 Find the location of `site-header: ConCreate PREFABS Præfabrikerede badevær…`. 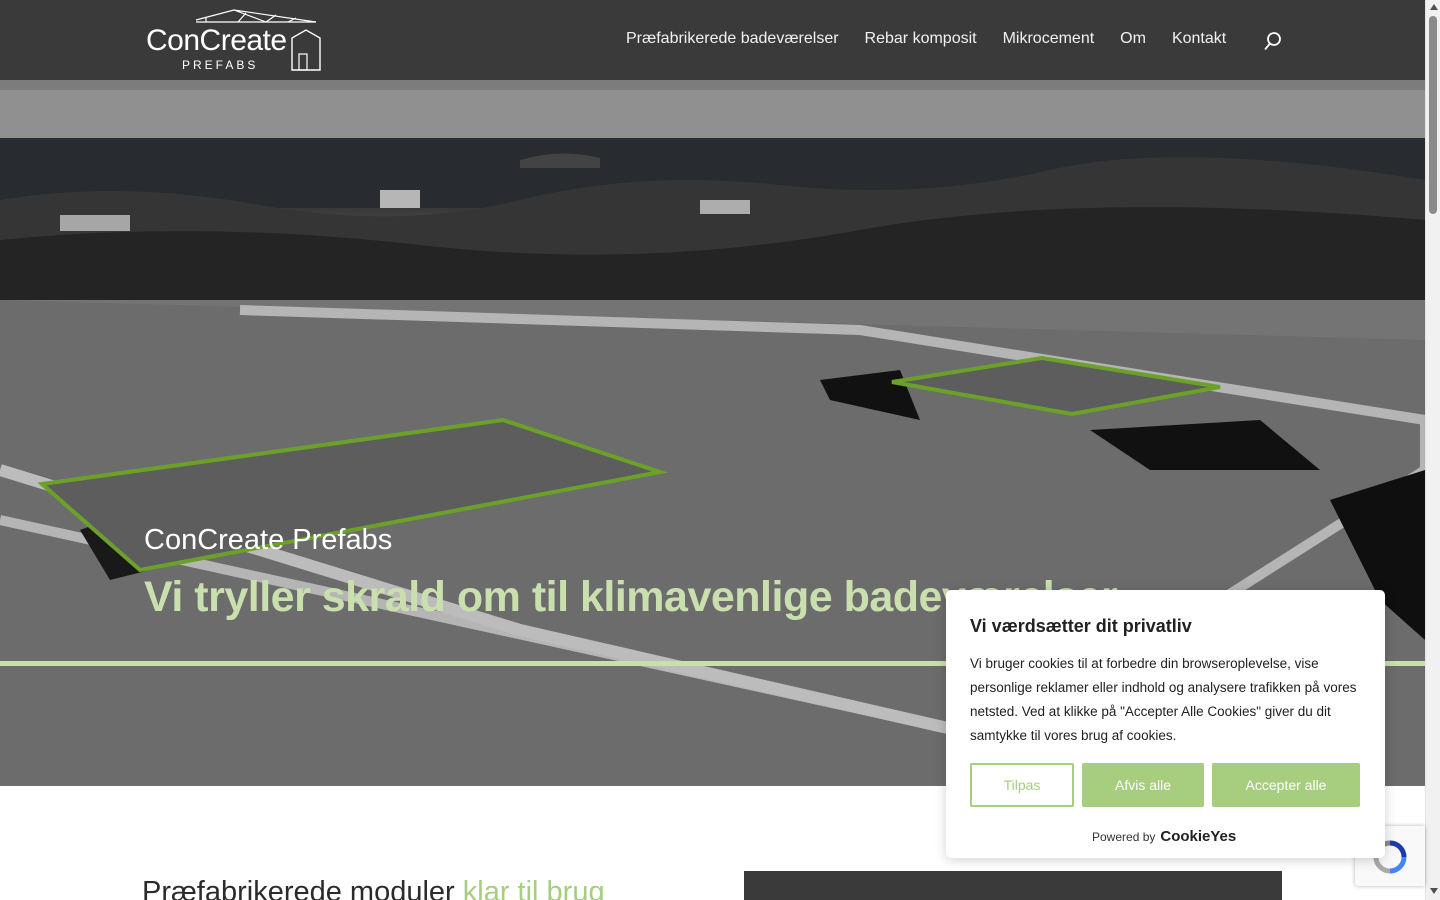

site-header: ConCreate PREFABS Præfabrikerede badevær… is located at coordinates (712, 40).